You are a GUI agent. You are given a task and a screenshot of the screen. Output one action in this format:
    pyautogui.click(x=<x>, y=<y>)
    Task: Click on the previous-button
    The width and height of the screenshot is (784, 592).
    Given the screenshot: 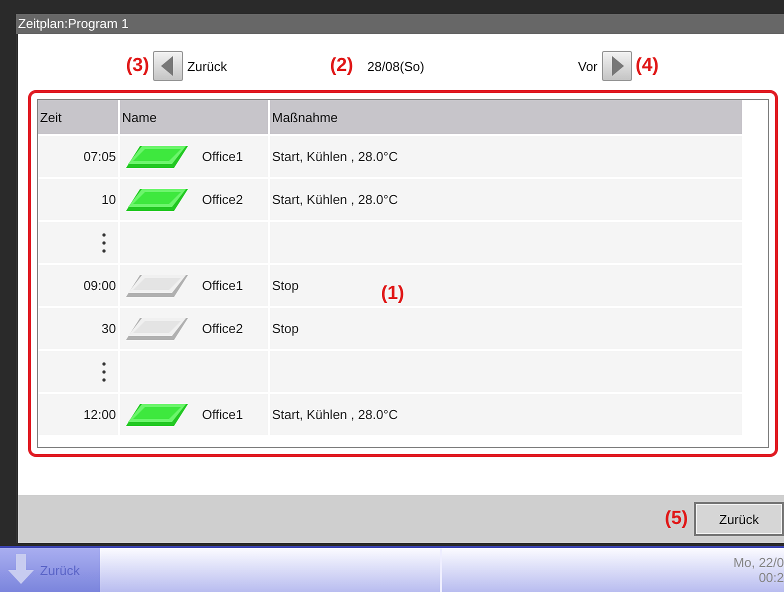 What is the action you would take?
    pyautogui.click(x=168, y=66)
    